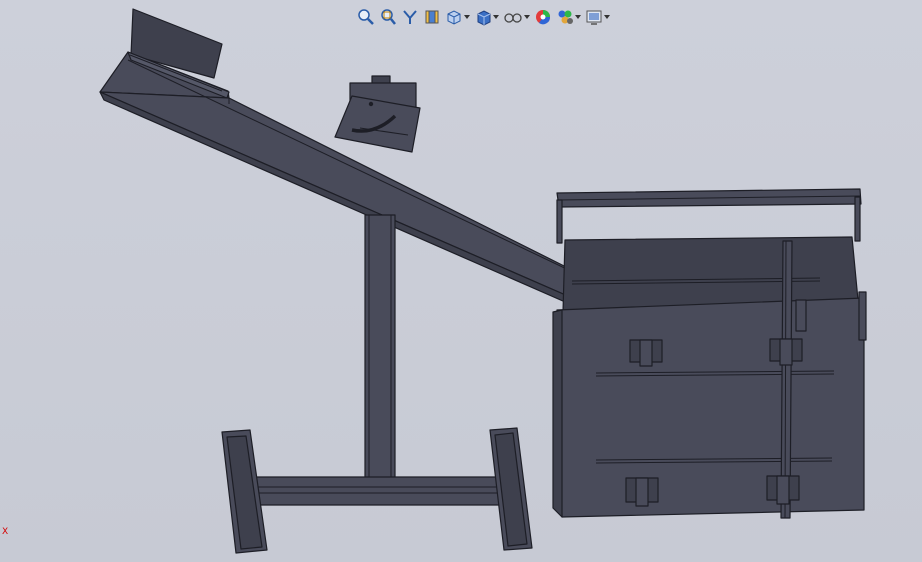 The image size is (922, 562). I want to click on motor-plate, so click(377, 114).